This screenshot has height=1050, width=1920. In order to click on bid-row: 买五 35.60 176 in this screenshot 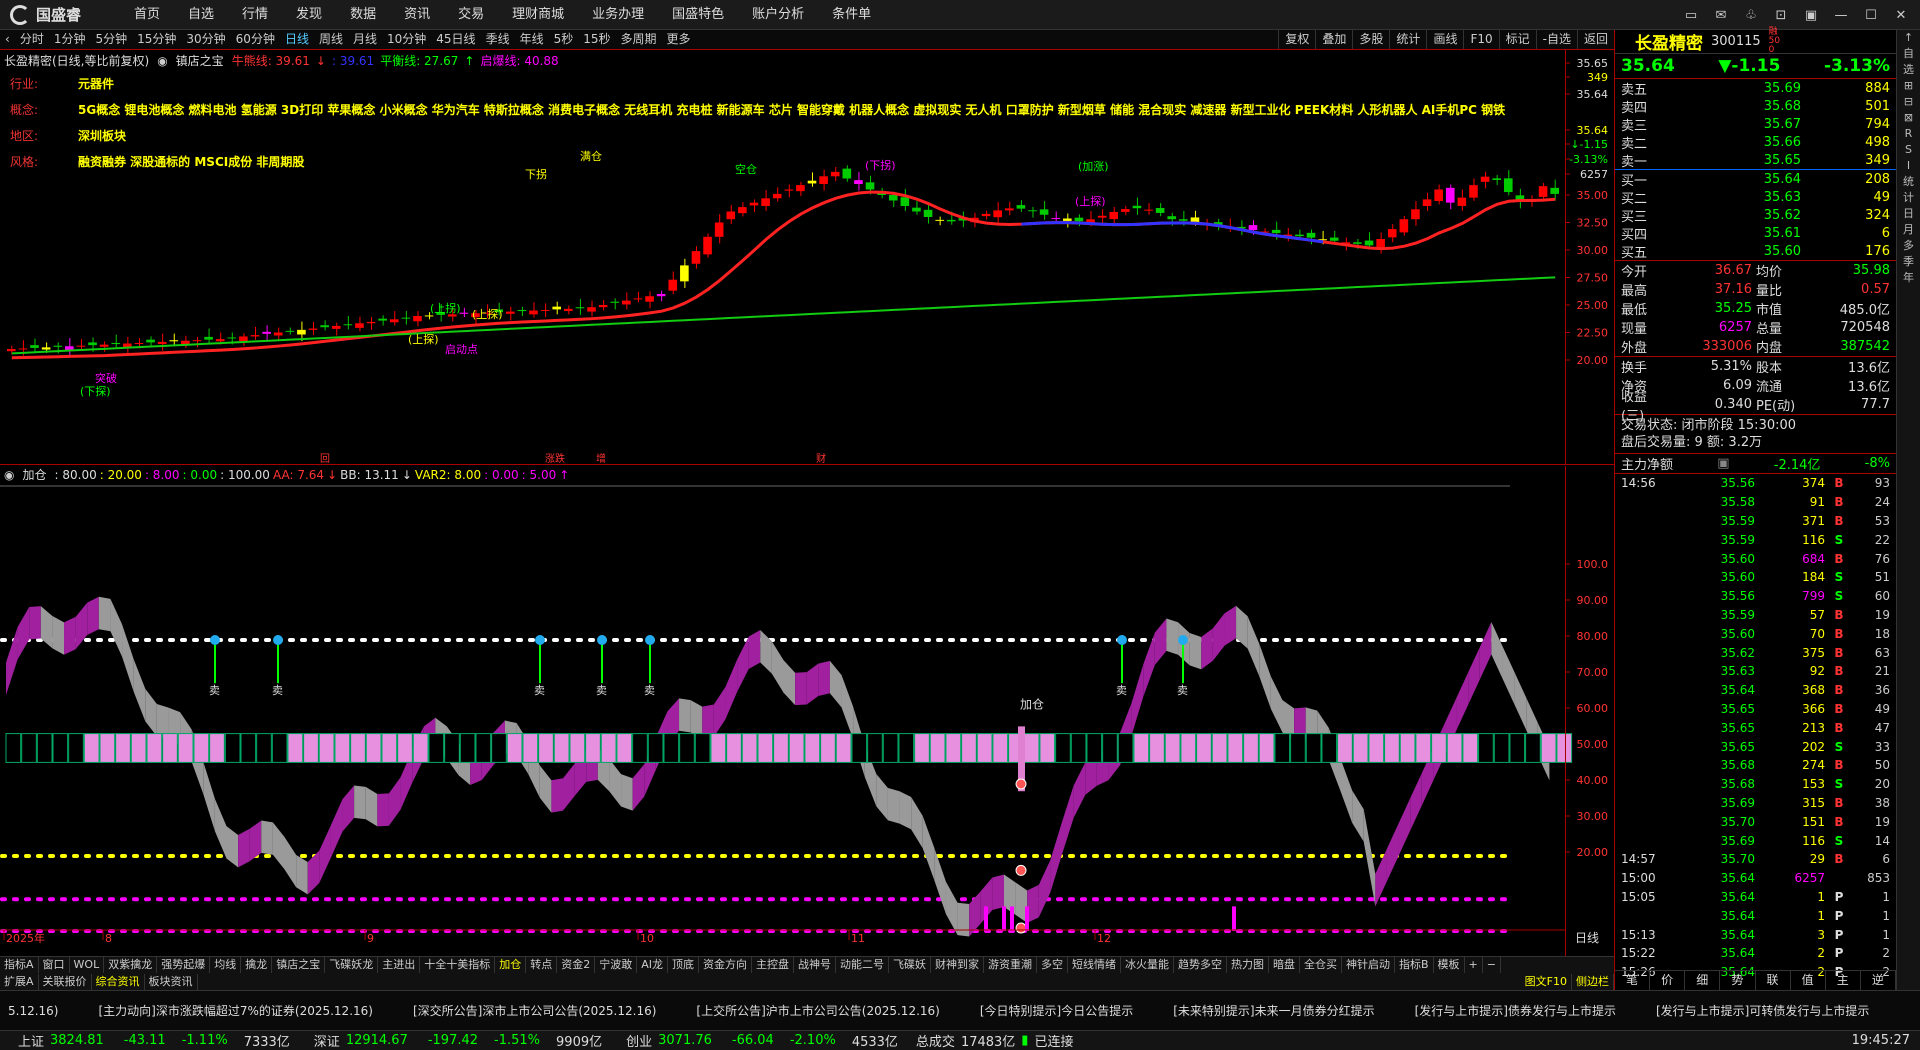, I will do `click(1755, 251)`.